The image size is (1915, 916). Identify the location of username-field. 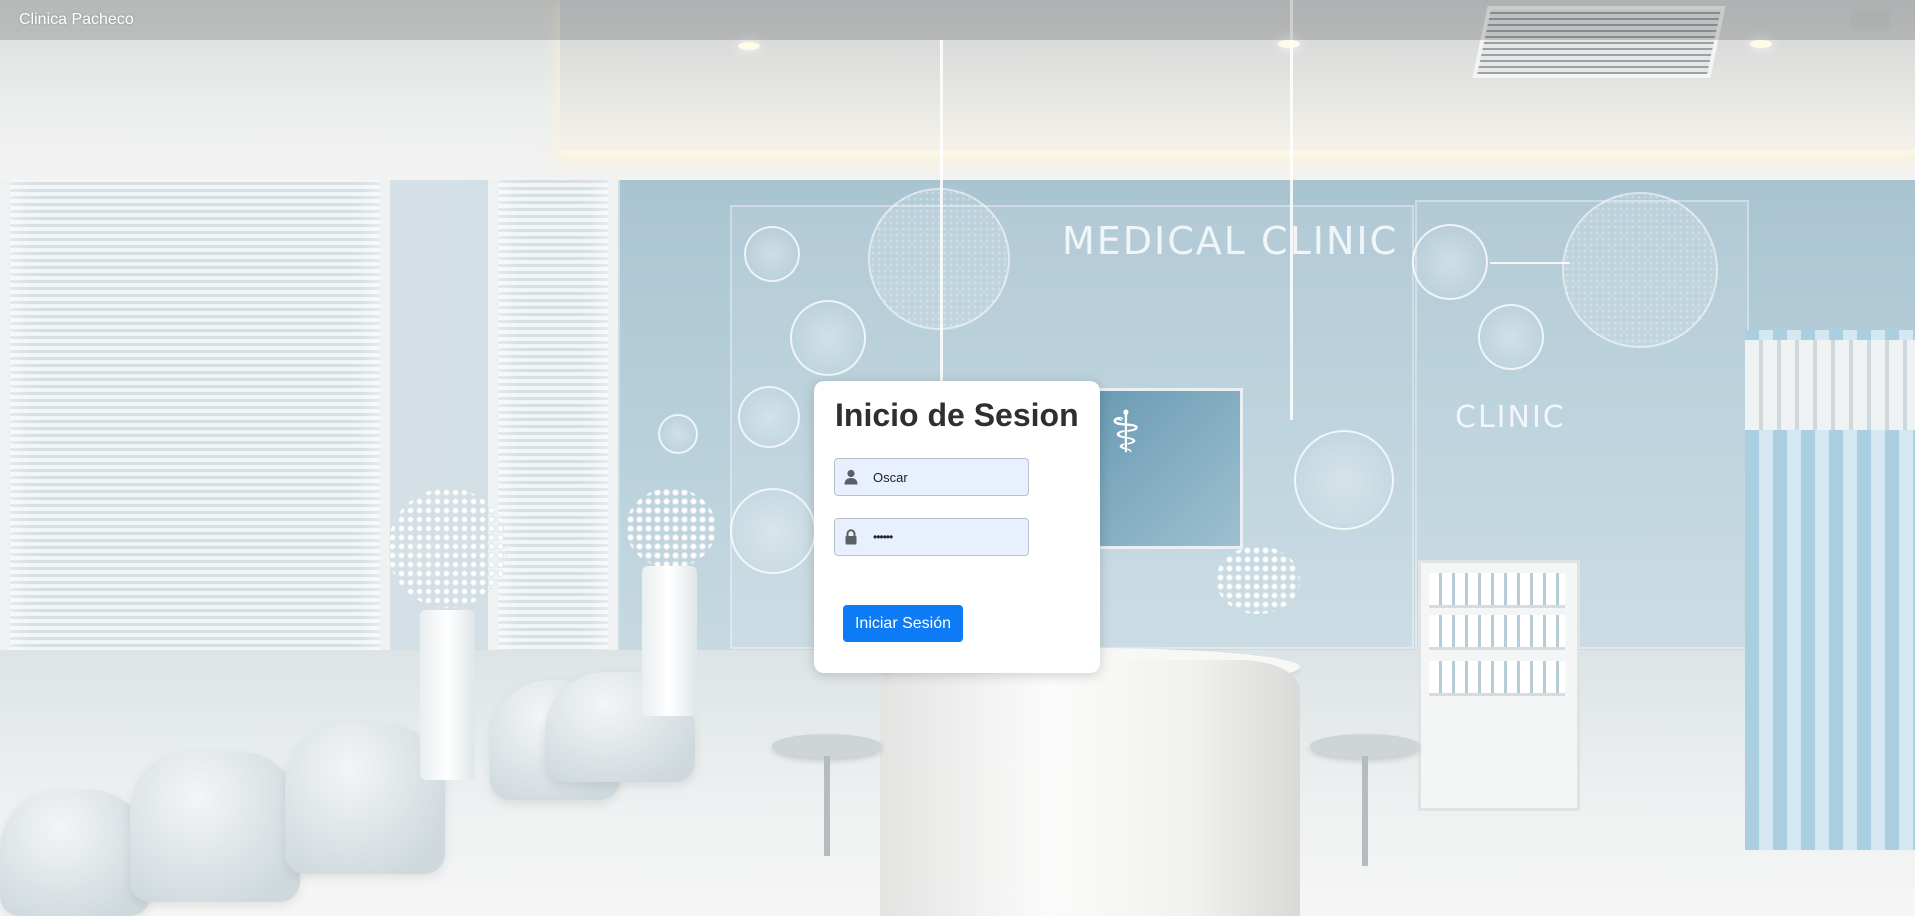
(931, 477).